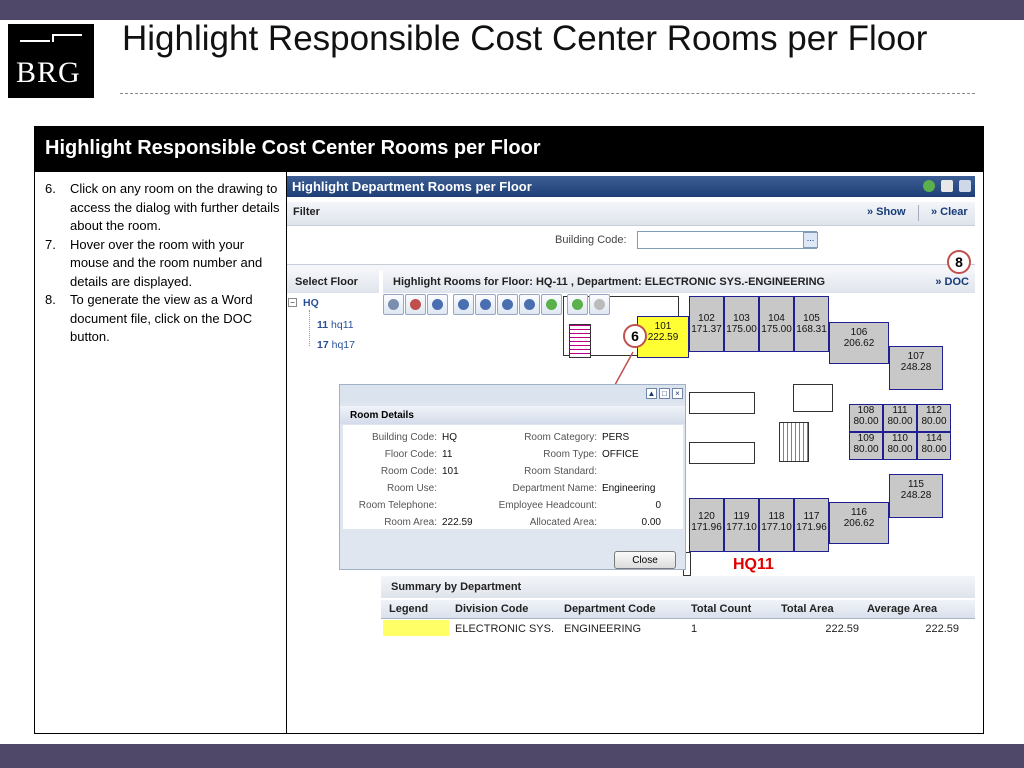  What do you see at coordinates (929, 186) in the screenshot?
I see `add-icon` at bounding box center [929, 186].